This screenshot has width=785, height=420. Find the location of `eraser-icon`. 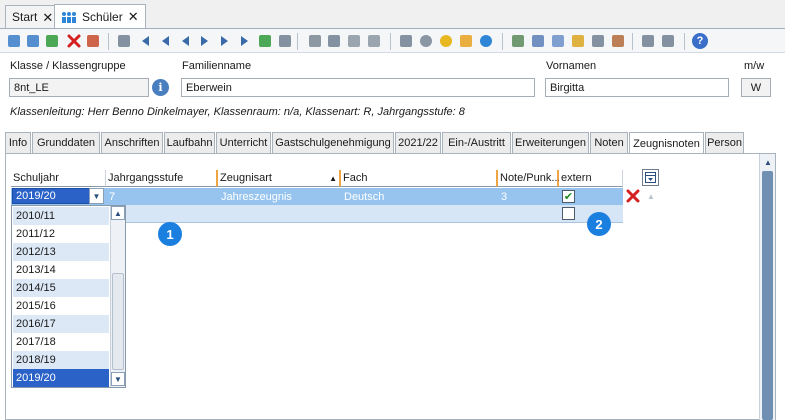

eraser-icon is located at coordinates (648, 41).